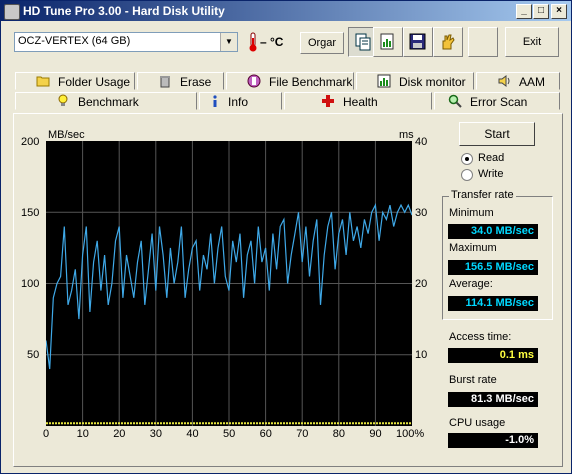  What do you see at coordinates (311, 82) in the screenshot?
I see `tab-label: File Benchmark` at bounding box center [311, 82].